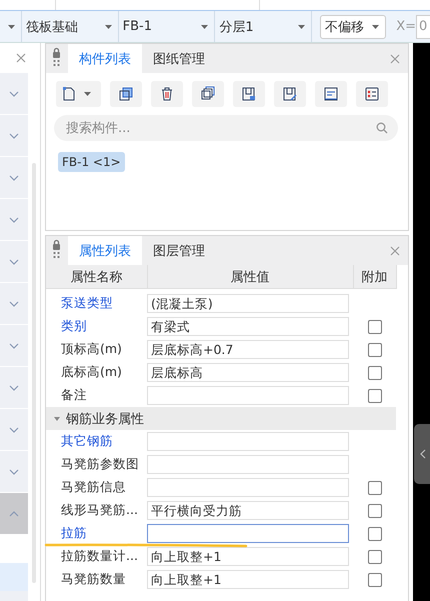 The image size is (430, 601). Describe the element at coordinates (93, 578) in the screenshot. I see `property-name: 马凳筋数量` at that location.